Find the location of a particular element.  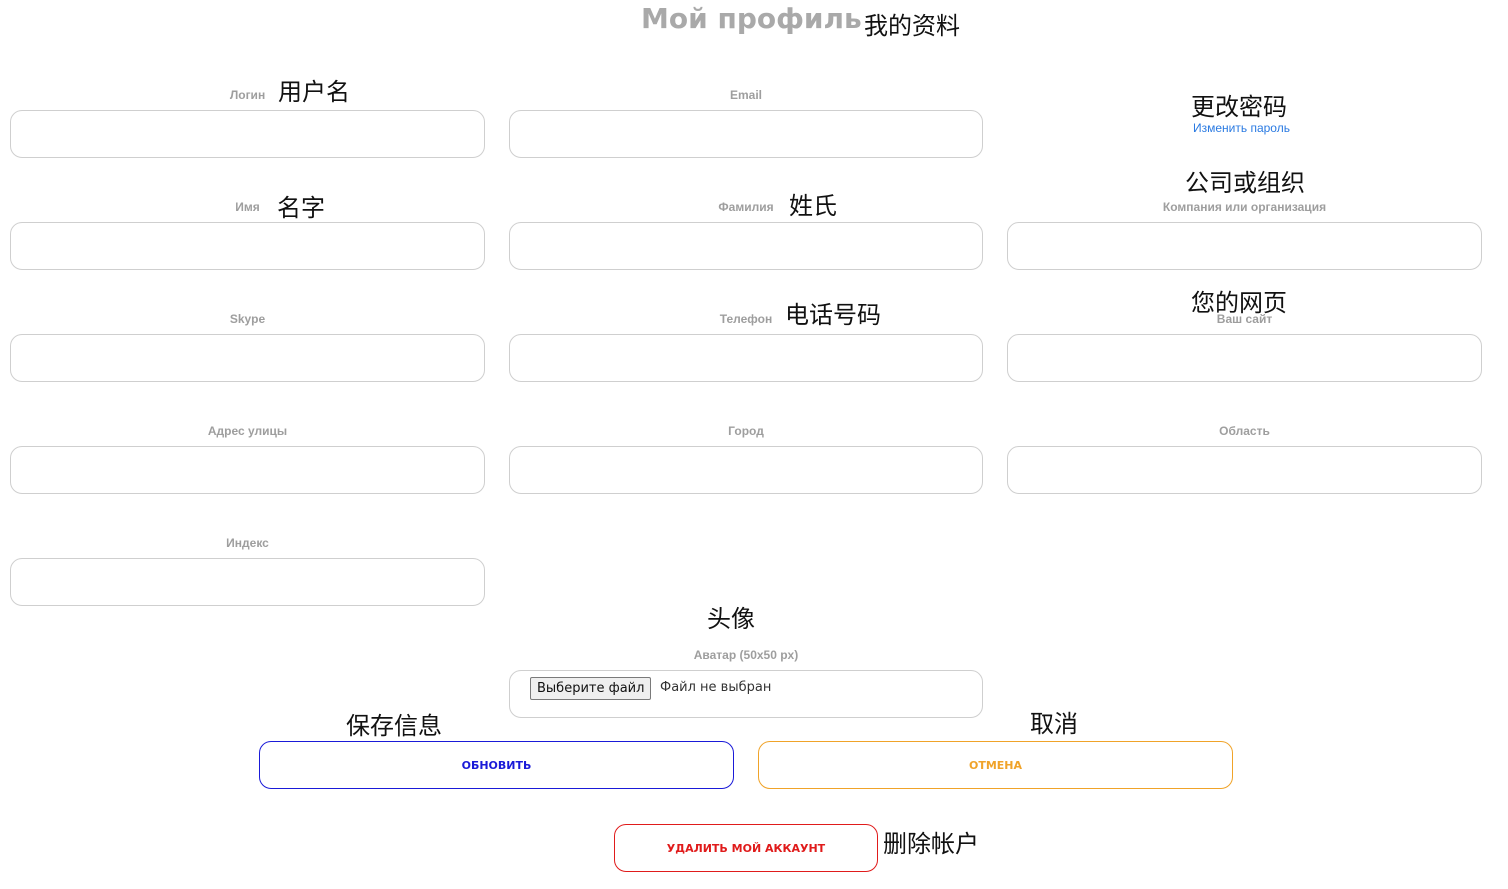

phone-note: 电话号码 is located at coordinates (833, 315).